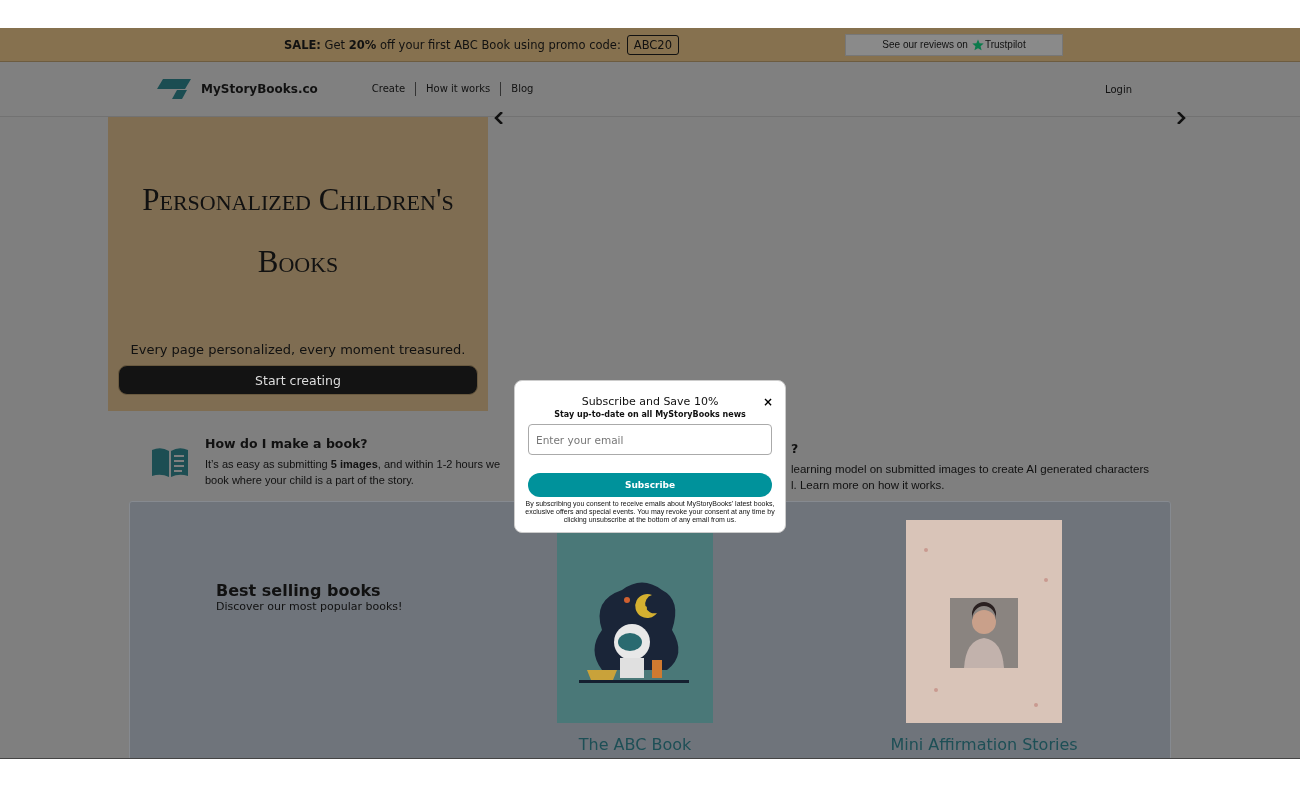 The image size is (1300, 788). I want to click on star-icon, so click(977, 44).